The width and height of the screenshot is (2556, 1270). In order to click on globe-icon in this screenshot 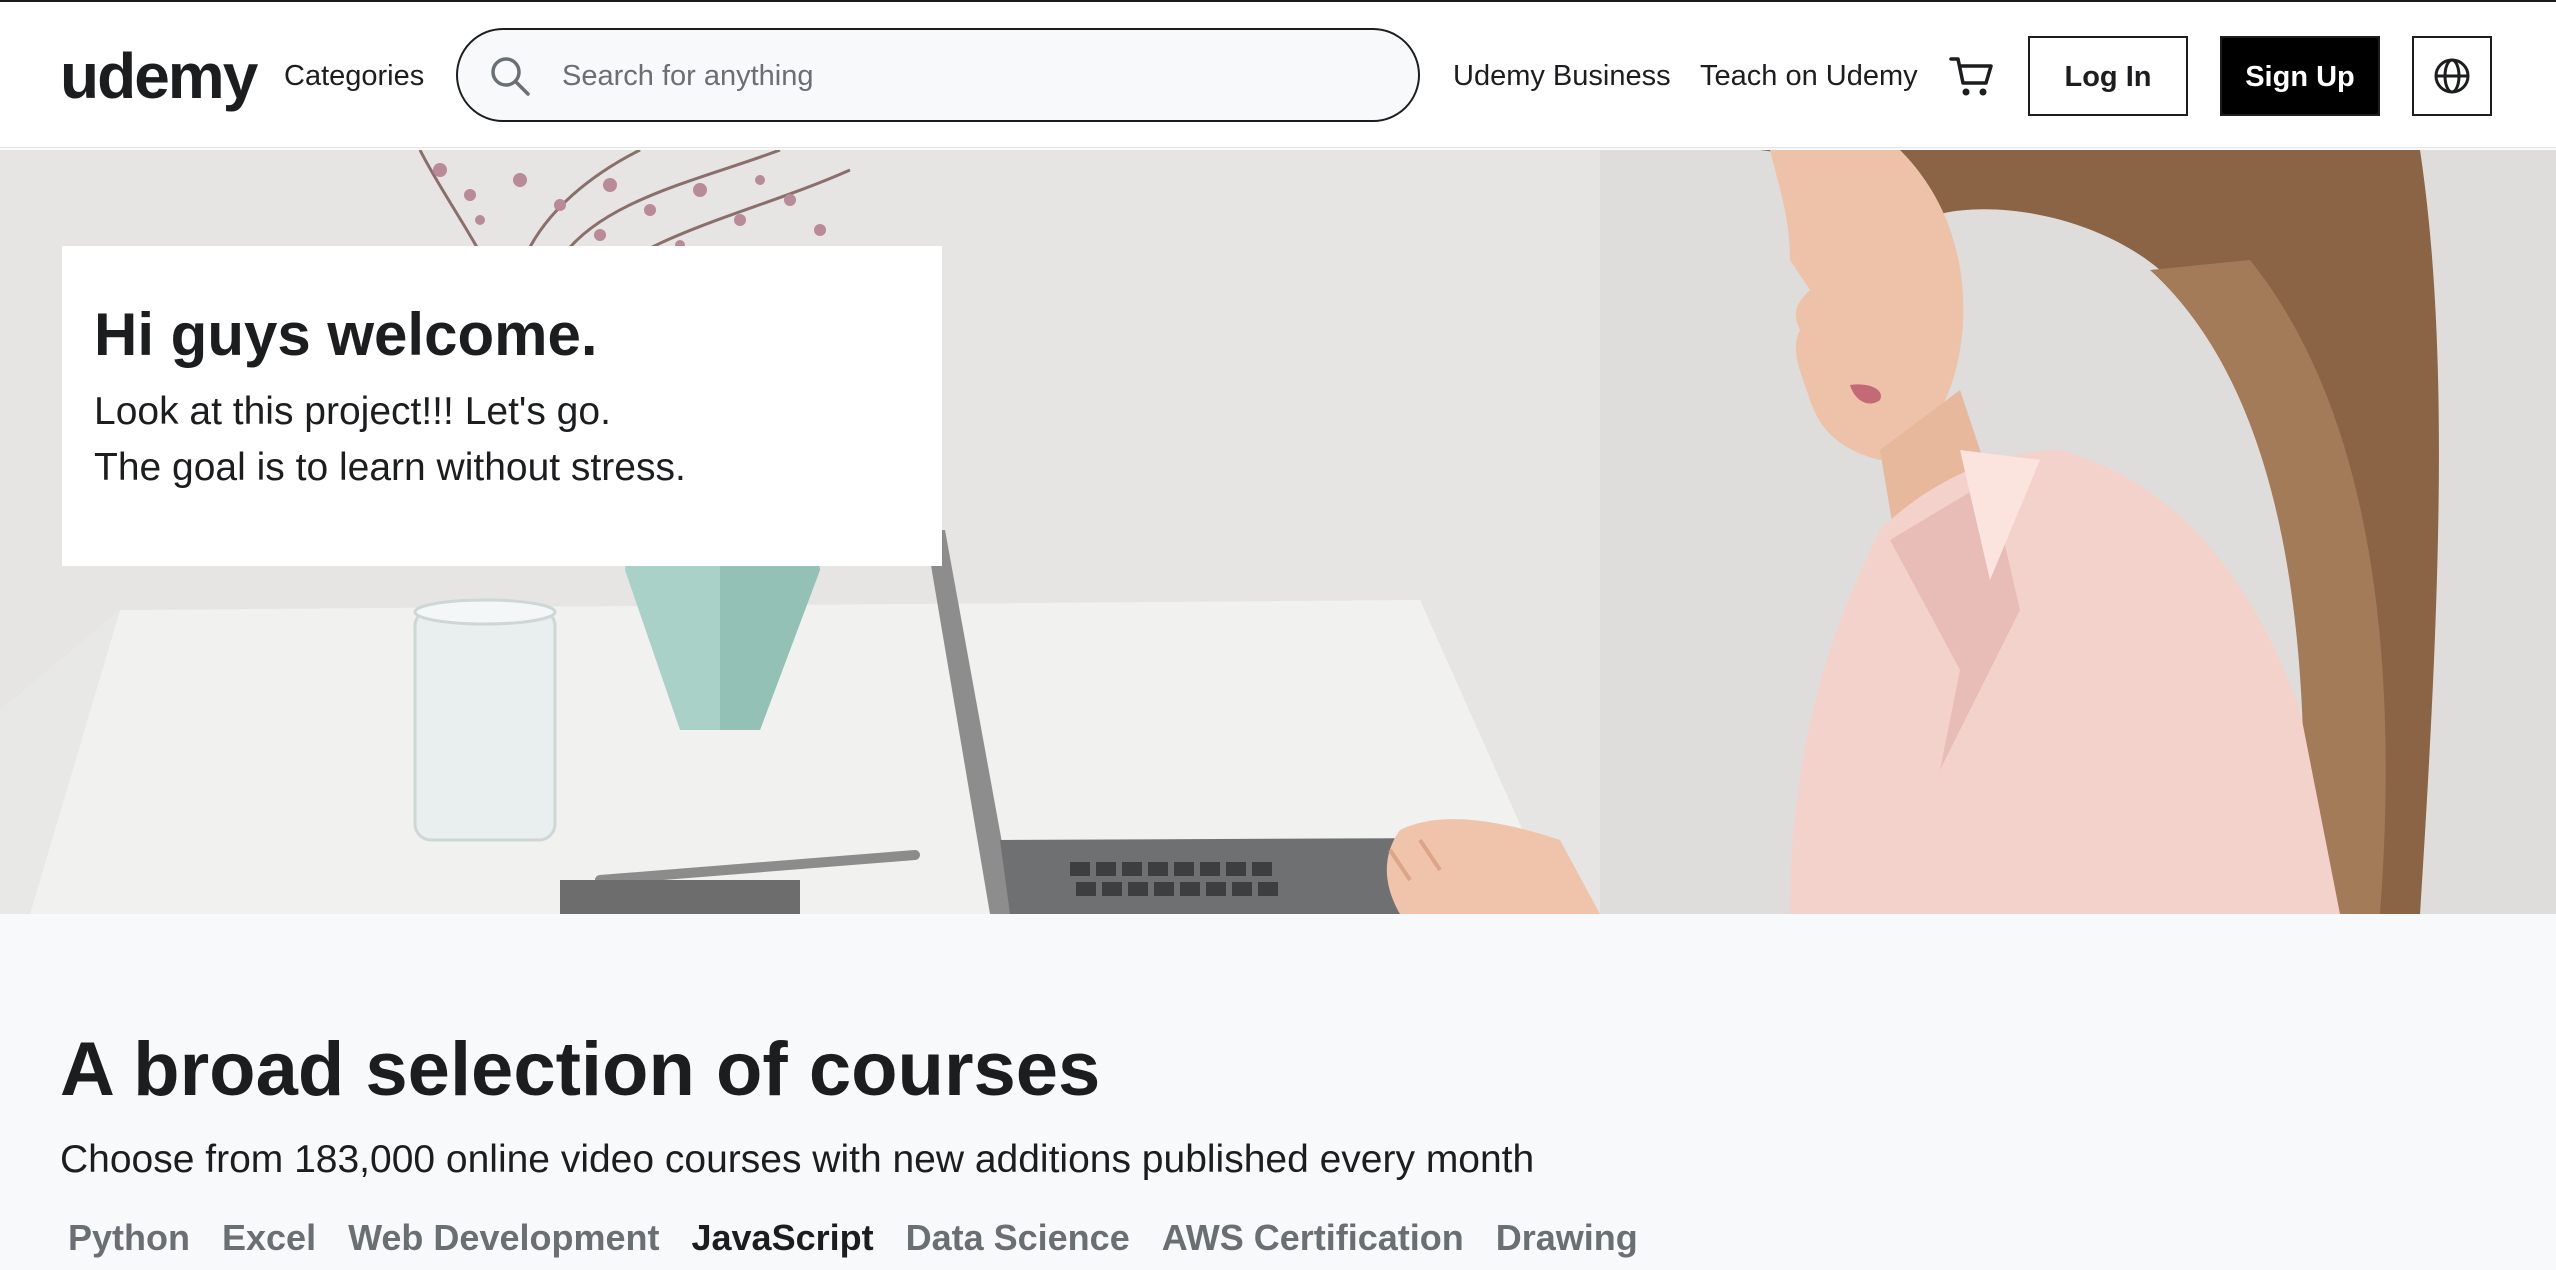, I will do `click(2452, 76)`.